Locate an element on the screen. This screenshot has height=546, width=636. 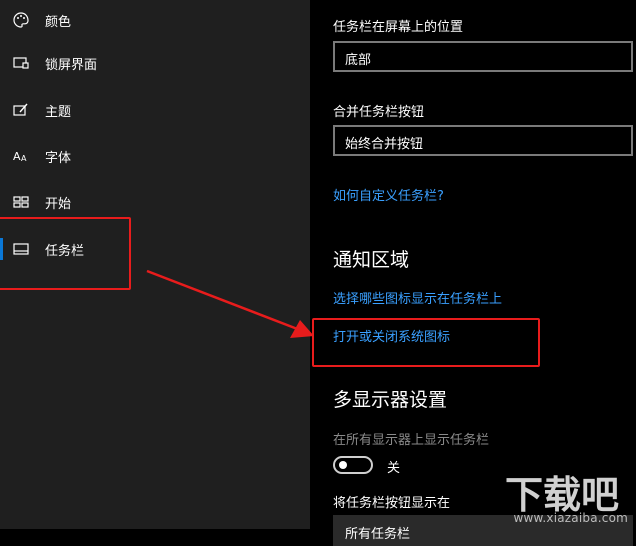
watermark-url: www.xiazaiba.com is located at coordinates (570, 518).